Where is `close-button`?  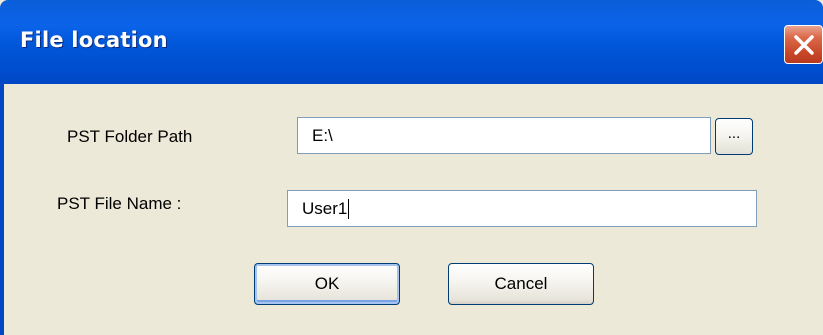 close-button is located at coordinates (803, 44).